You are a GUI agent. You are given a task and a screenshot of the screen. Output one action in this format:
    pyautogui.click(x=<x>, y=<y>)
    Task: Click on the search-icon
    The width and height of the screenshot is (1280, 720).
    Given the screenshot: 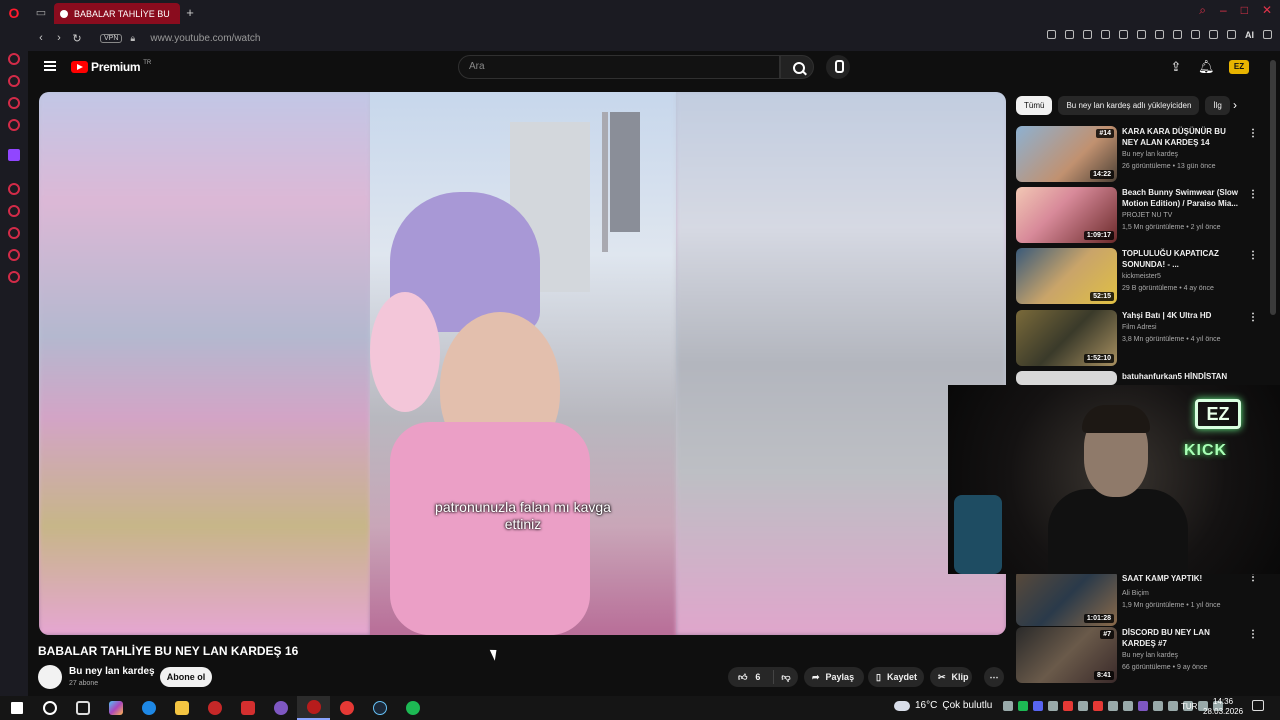 What is the action you would take?
    pyautogui.click(x=49, y=708)
    